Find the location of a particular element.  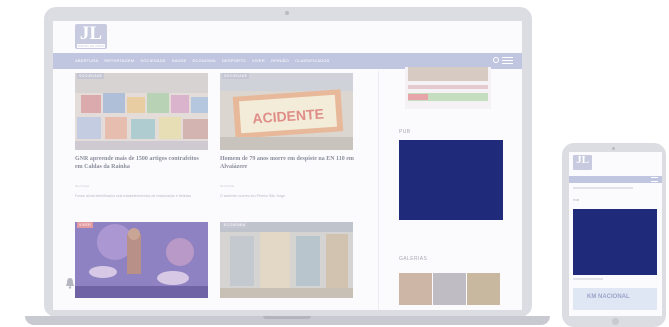

nav-item-sociedade: SOCIEDADE is located at coordinates (152, 61).